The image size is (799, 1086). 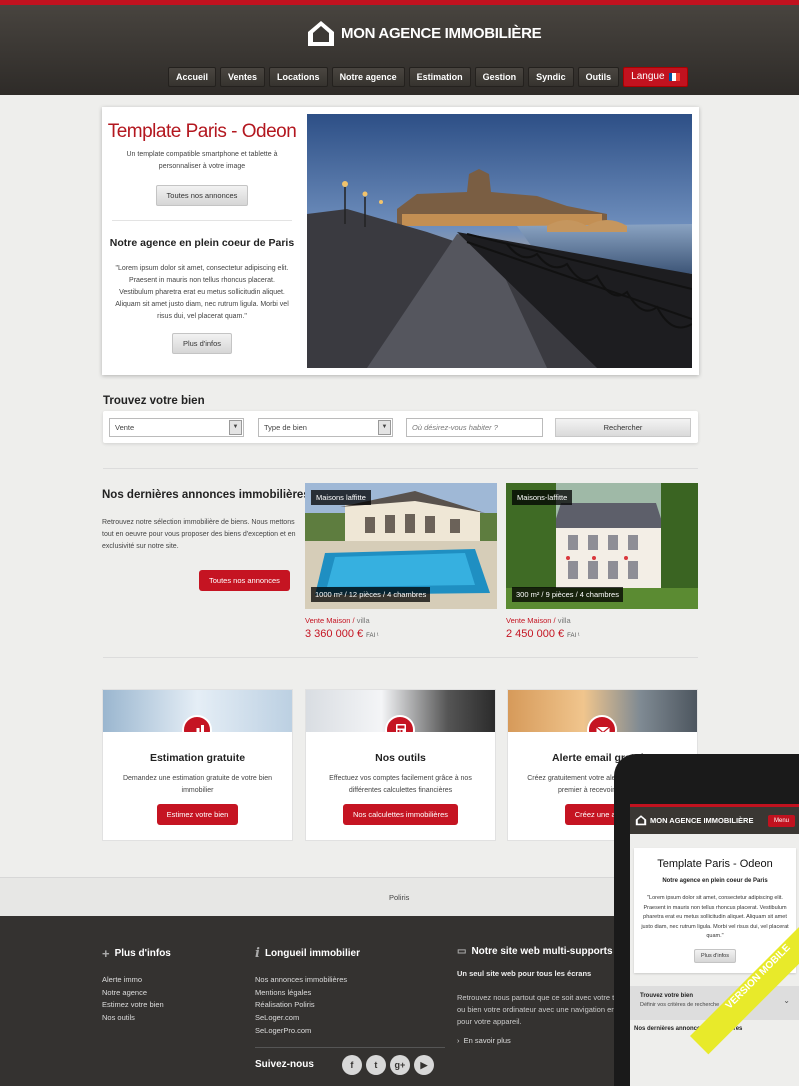 I want to click on info-icon: i, so click(x=257, y=953).